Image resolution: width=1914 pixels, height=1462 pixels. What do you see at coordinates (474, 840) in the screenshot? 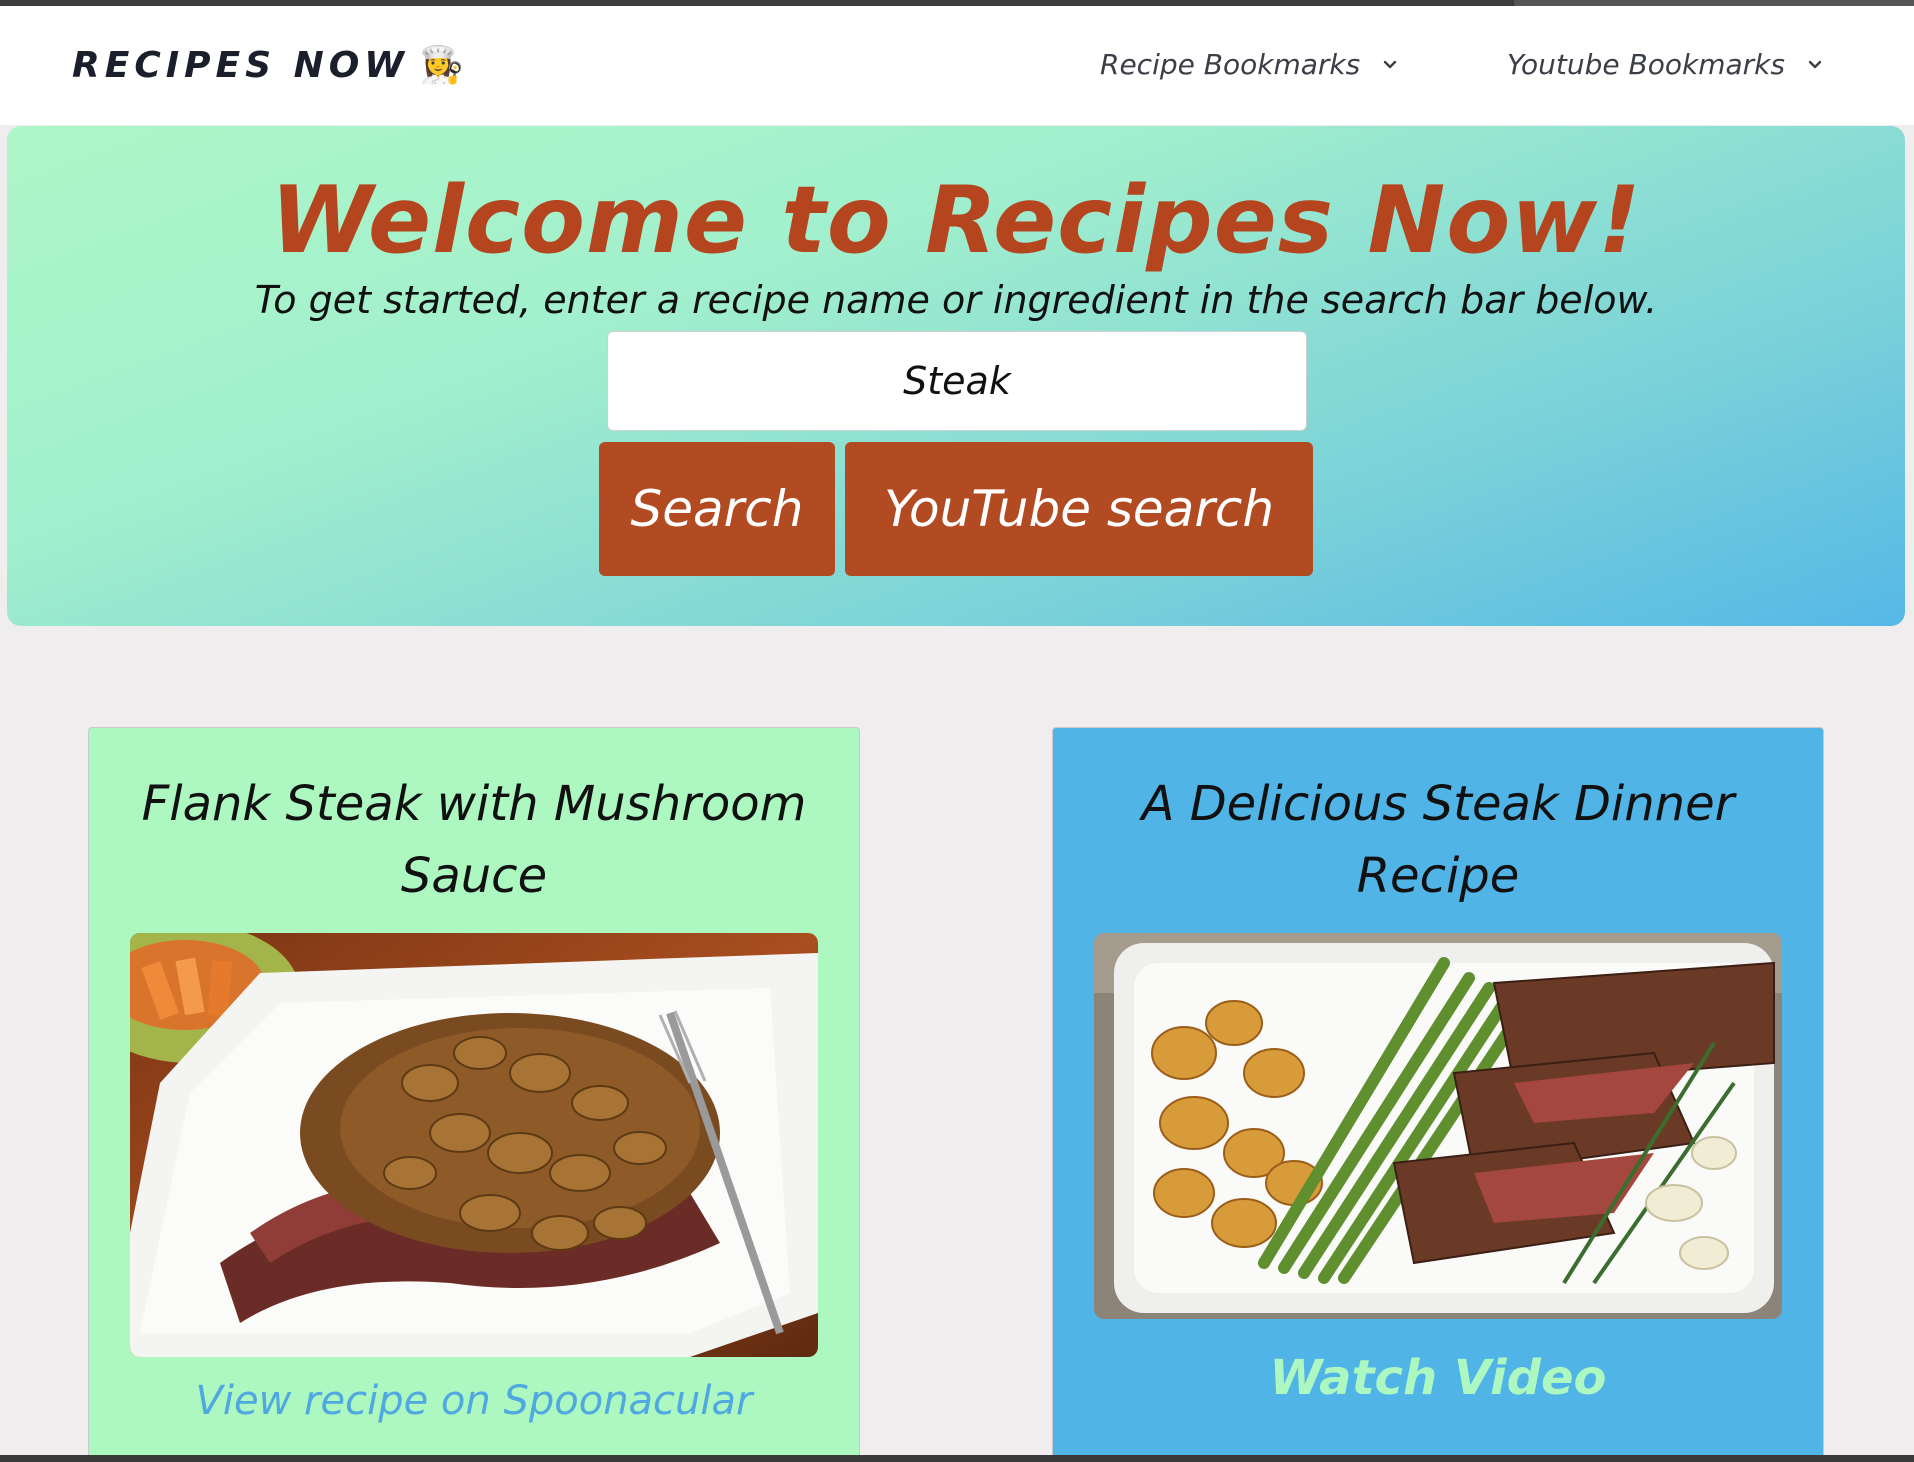
I see `recipe-card-title: Flank Steak with Mushroom Sauce` at bounding box center [474, 840].